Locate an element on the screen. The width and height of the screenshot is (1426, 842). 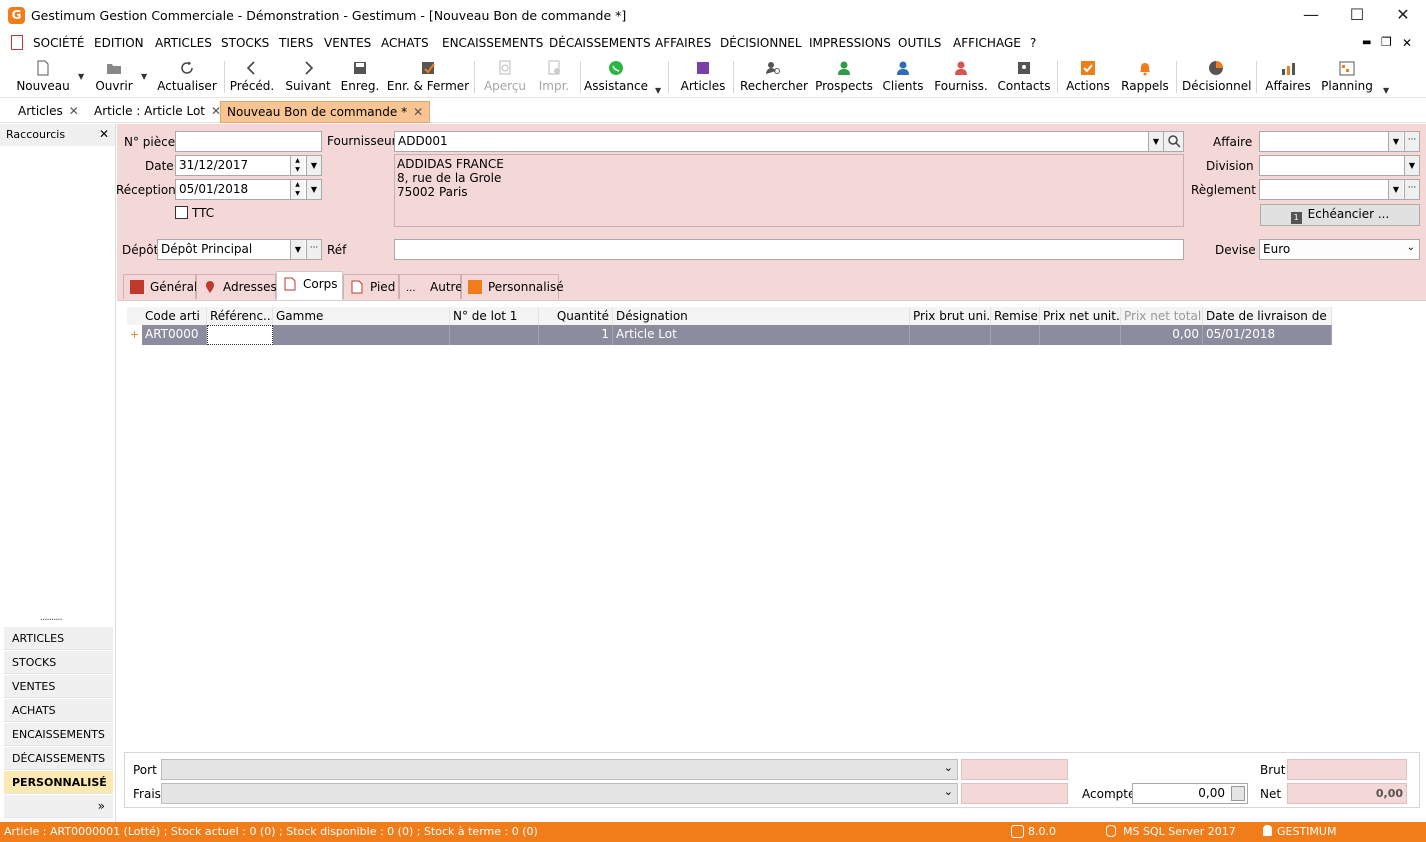
cell-prix-net-total: 0,00 is located at coordinates (1162, 335).